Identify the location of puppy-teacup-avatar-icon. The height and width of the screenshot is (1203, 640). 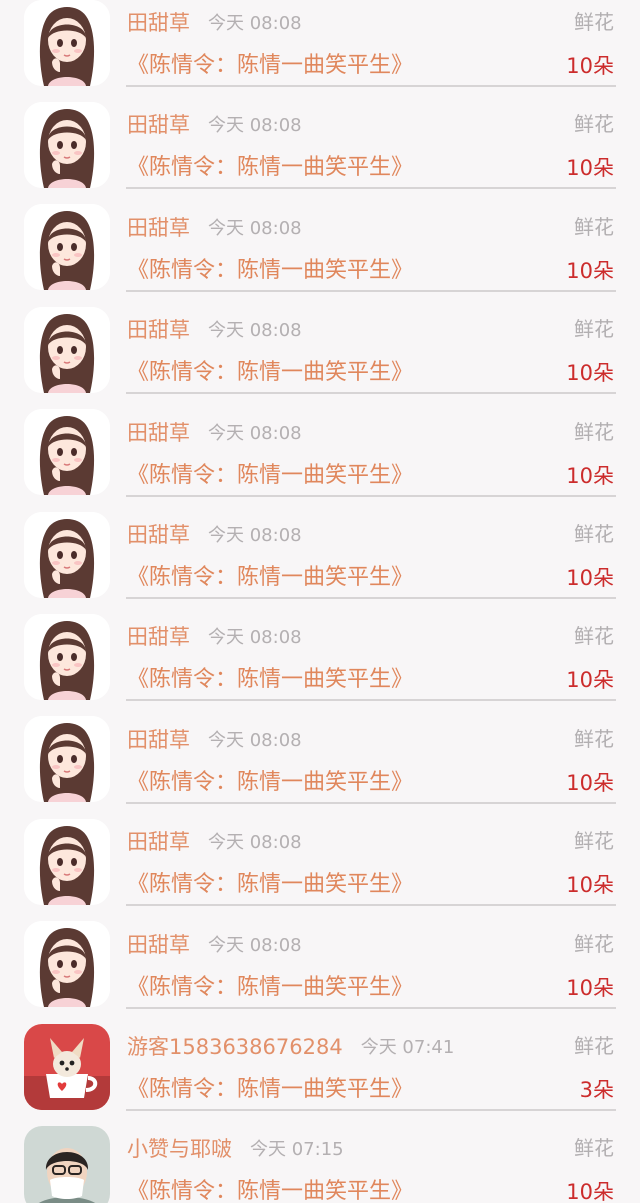
(67, 1066).